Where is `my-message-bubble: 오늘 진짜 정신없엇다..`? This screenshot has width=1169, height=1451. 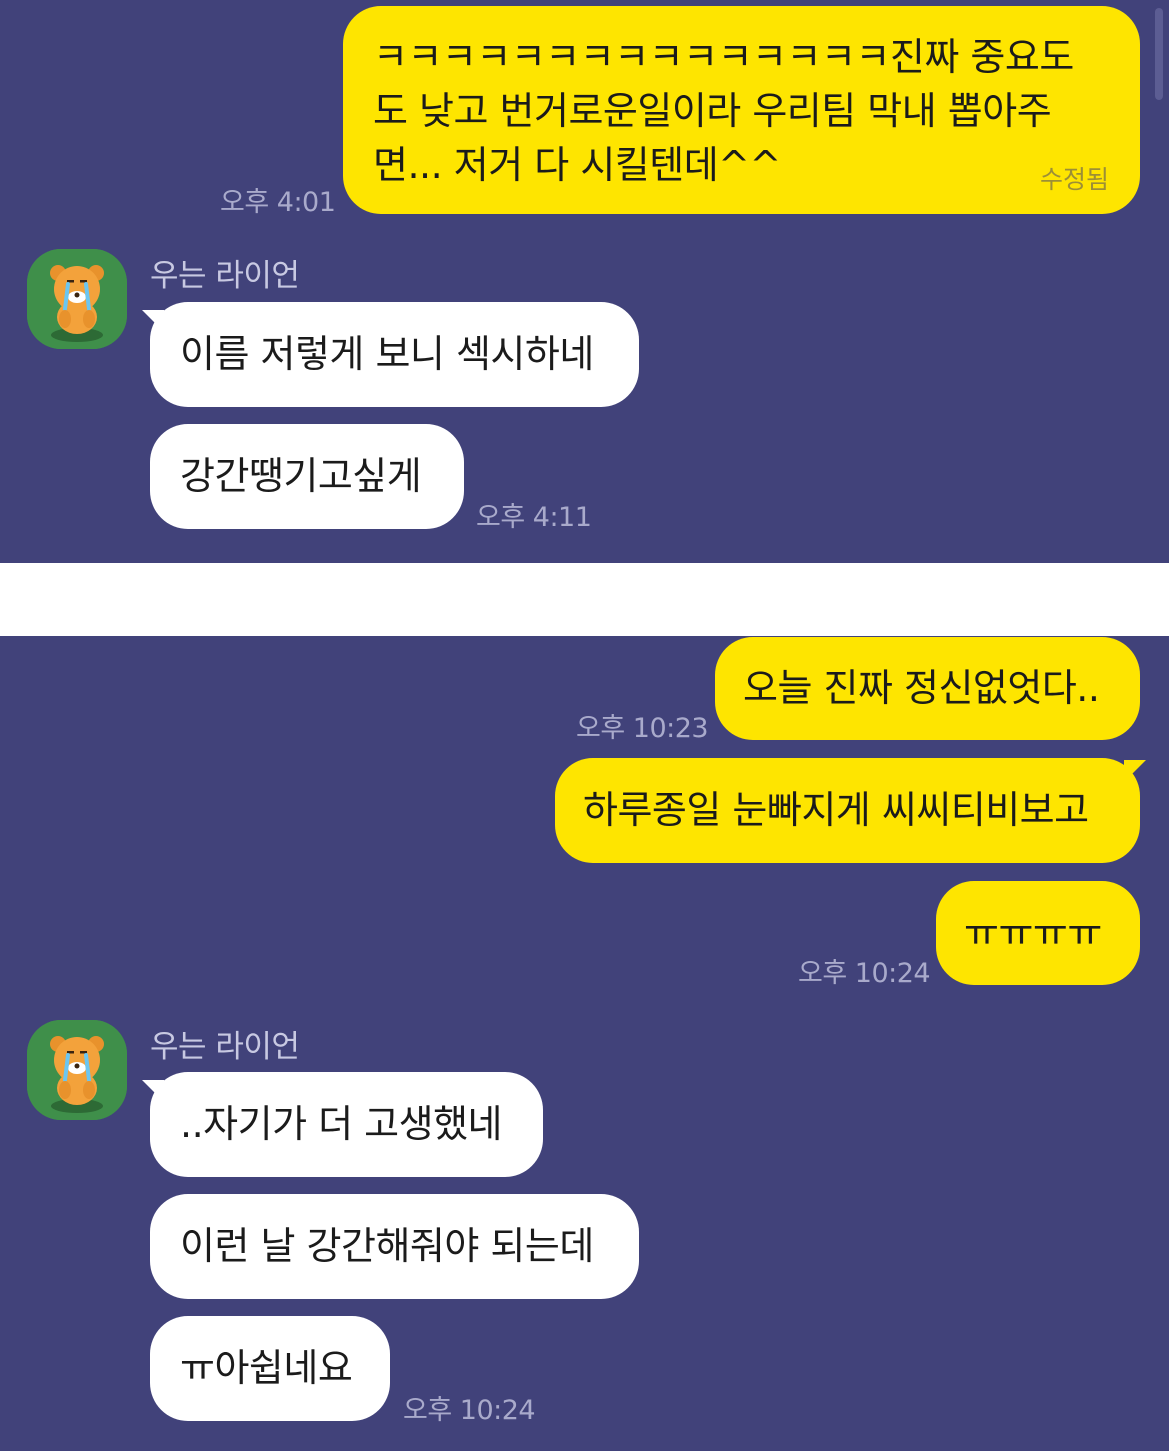 my-message-bubble: 오늘 진짜 정신없엇다.. is located at coordinates (927, 688).